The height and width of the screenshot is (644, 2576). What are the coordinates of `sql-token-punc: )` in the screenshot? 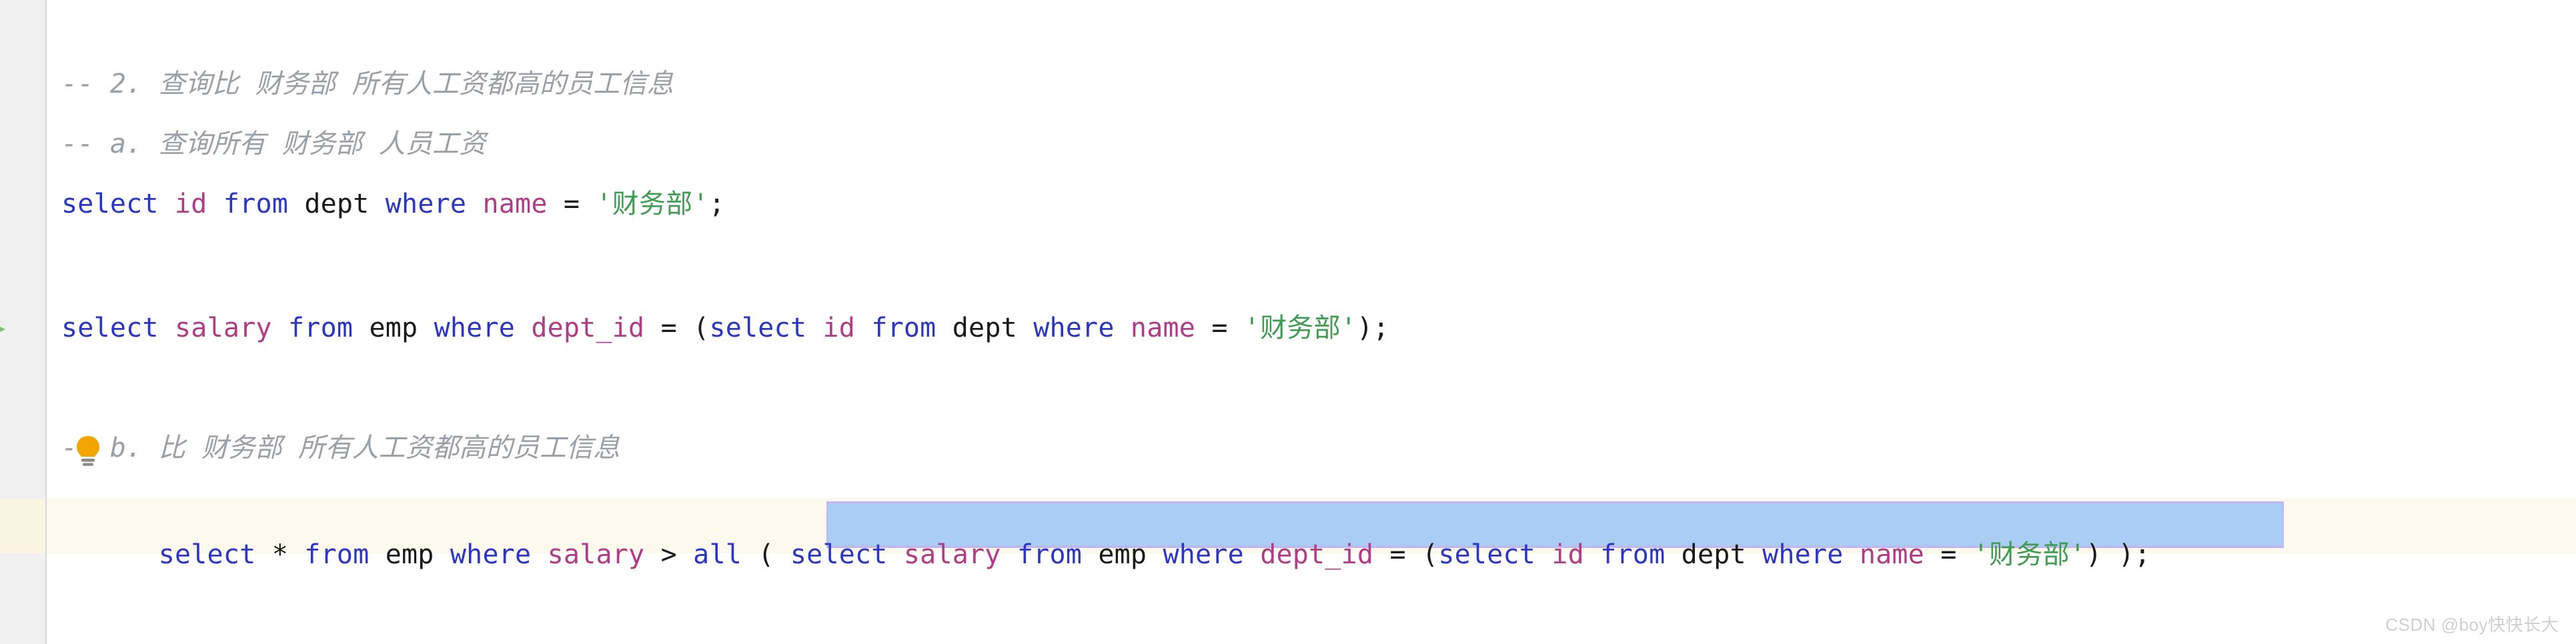 It's located at (2093, 554).